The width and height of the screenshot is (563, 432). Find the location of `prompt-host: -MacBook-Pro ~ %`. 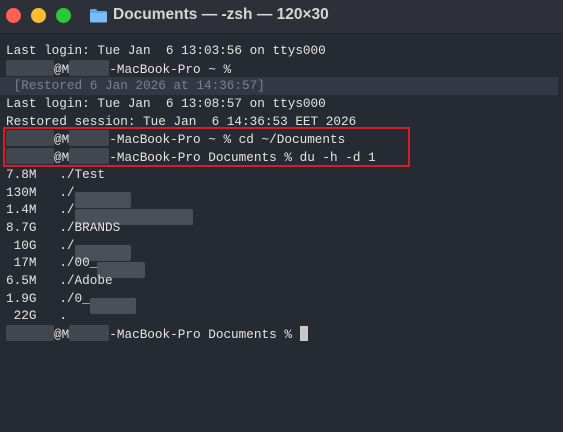

prompt-host: -MacBook-Pro ~ % is located at coordinates (170, 69).